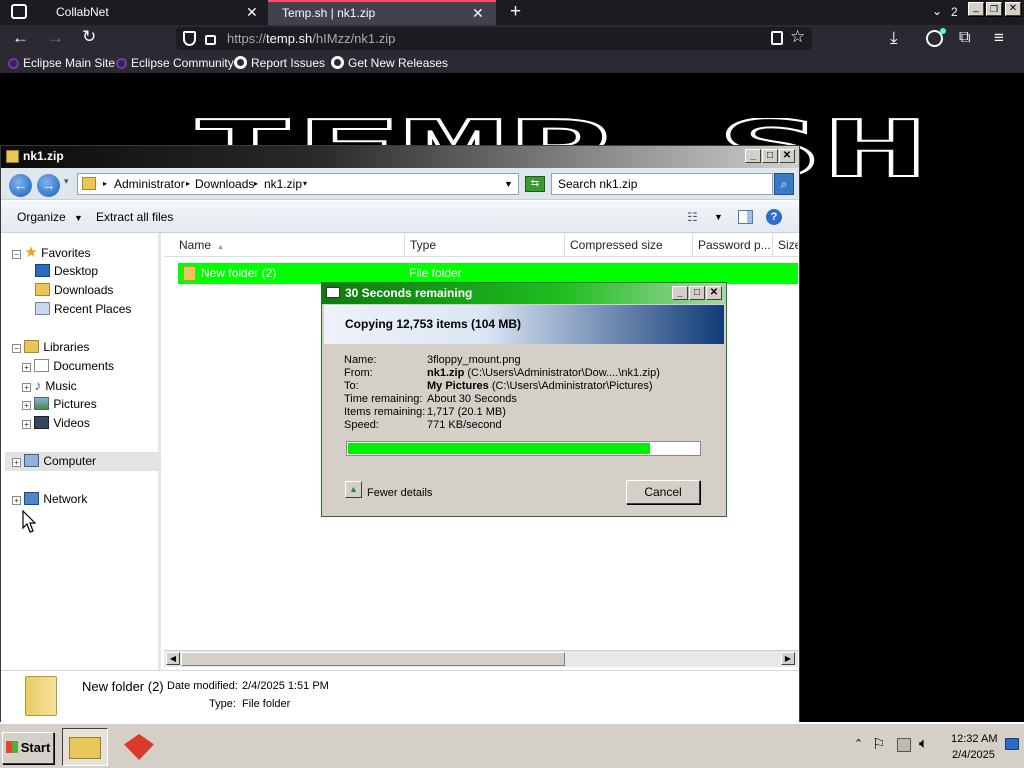 This screenshot has width=1024, height=768. What do you see at coordinates (535, 184) in the screenshot?
I see `refresh-button: ⇆` at bounding box center [535, 184].